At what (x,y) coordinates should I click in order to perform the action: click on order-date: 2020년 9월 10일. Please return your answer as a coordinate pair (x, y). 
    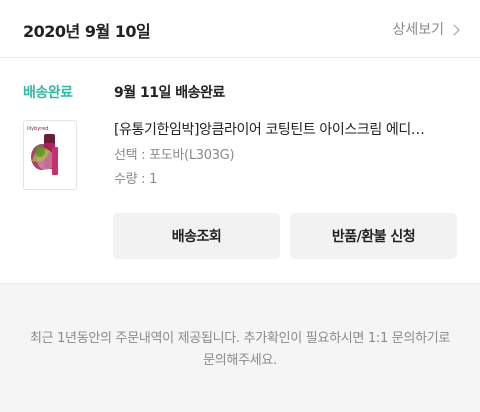
    Looking at the image, I should click on (87, 31).